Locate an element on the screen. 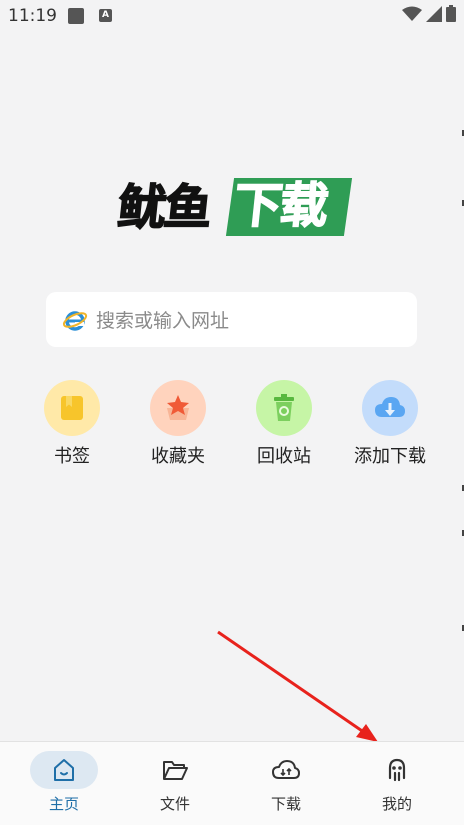  shortcut-recycle-bin: 回收站 is located at coordinates (284, 424).